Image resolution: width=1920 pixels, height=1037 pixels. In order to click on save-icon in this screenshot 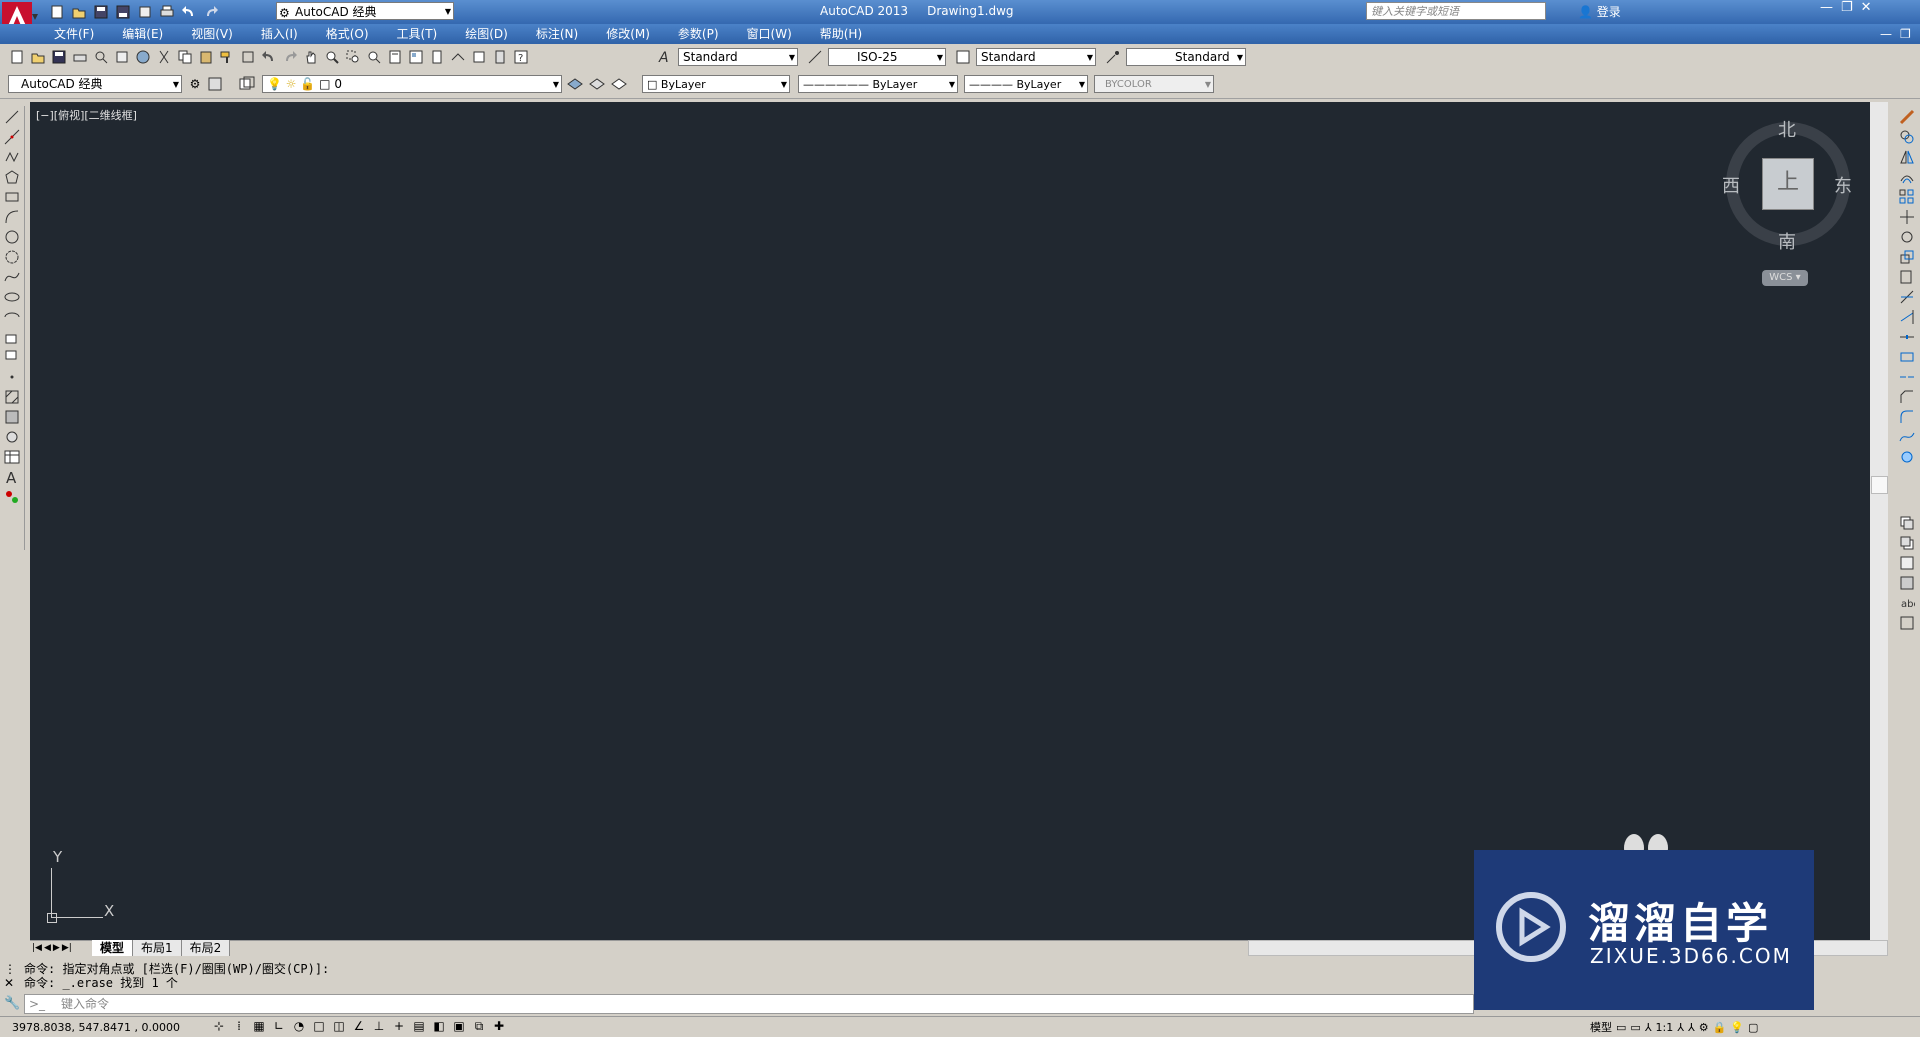, I will do `click(101, 12)`.